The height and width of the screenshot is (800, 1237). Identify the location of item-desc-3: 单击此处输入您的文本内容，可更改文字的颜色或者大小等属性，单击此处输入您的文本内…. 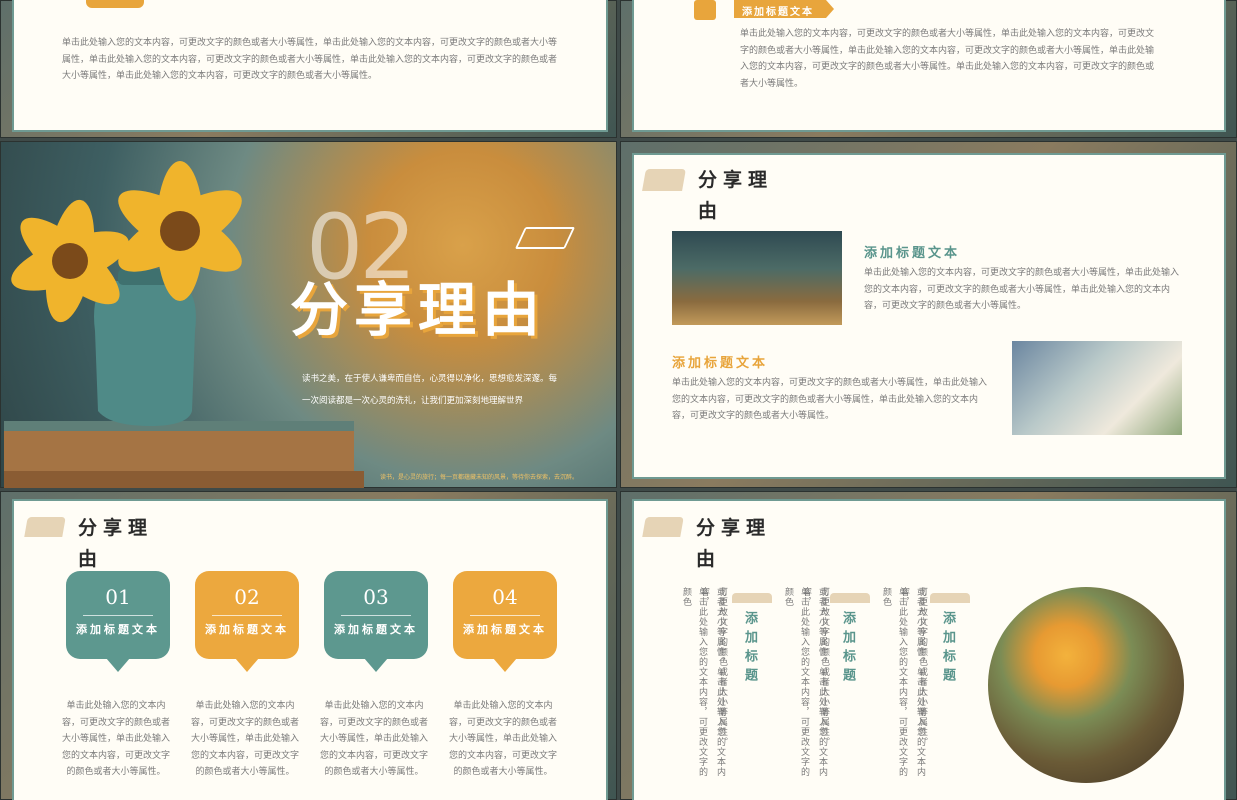
(373, 739).